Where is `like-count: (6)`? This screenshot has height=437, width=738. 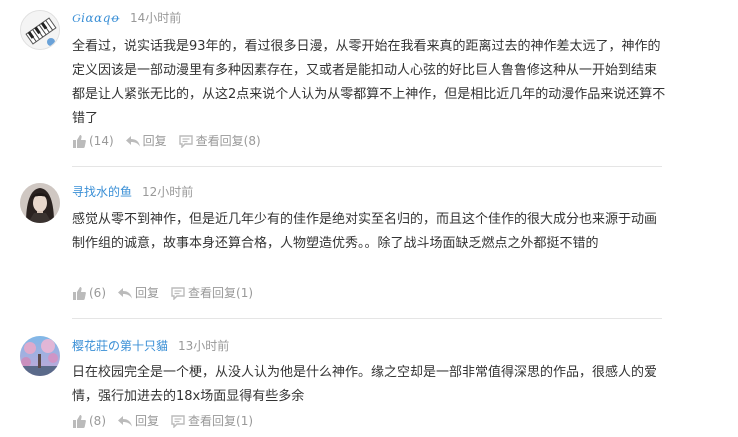
like-count: (6) is located at coordinates (97, 293).